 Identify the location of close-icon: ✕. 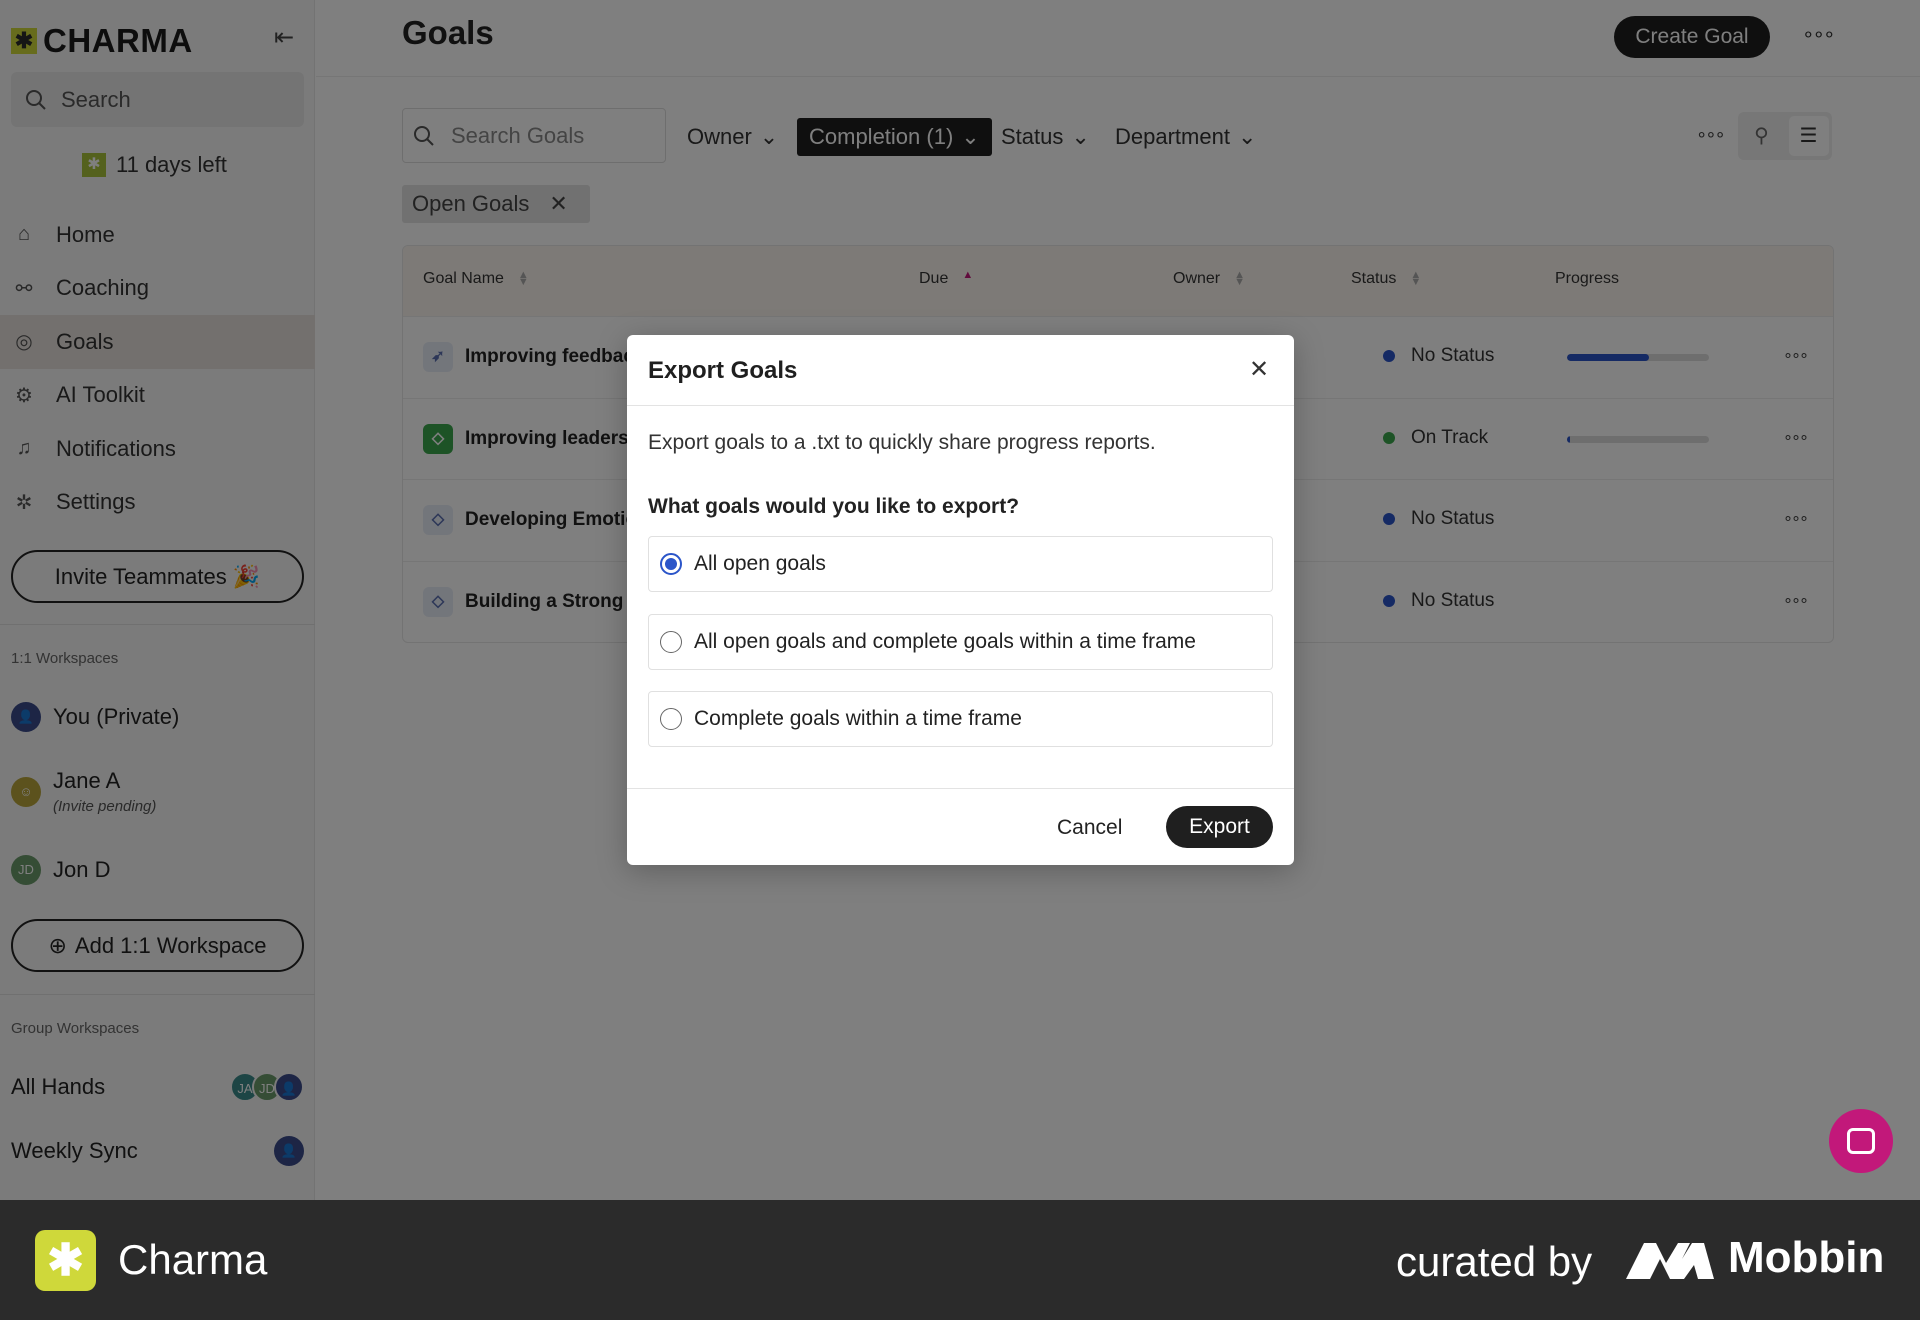
(1259, 369).